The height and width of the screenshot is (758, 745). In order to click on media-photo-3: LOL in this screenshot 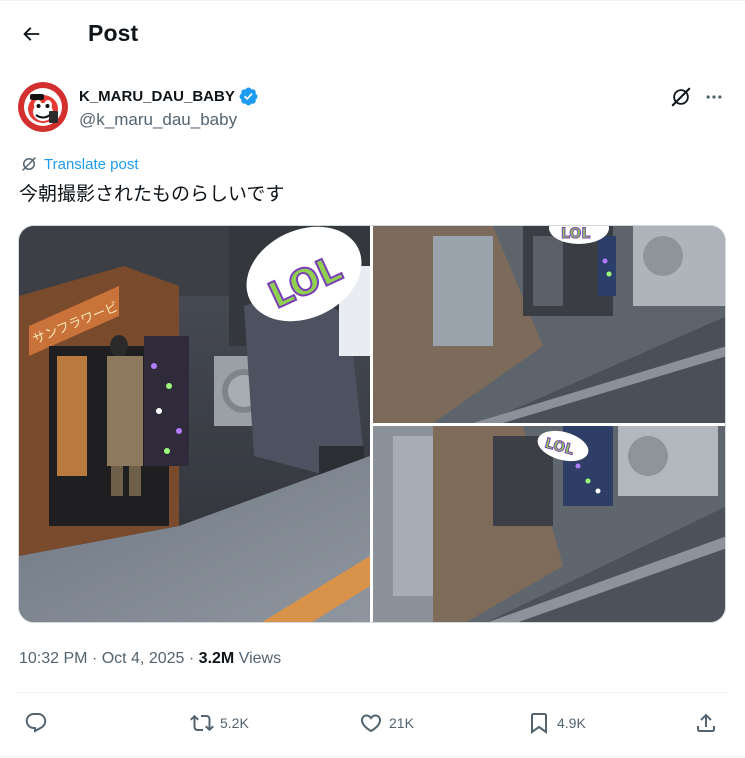, I will do `click(549, 524)`.